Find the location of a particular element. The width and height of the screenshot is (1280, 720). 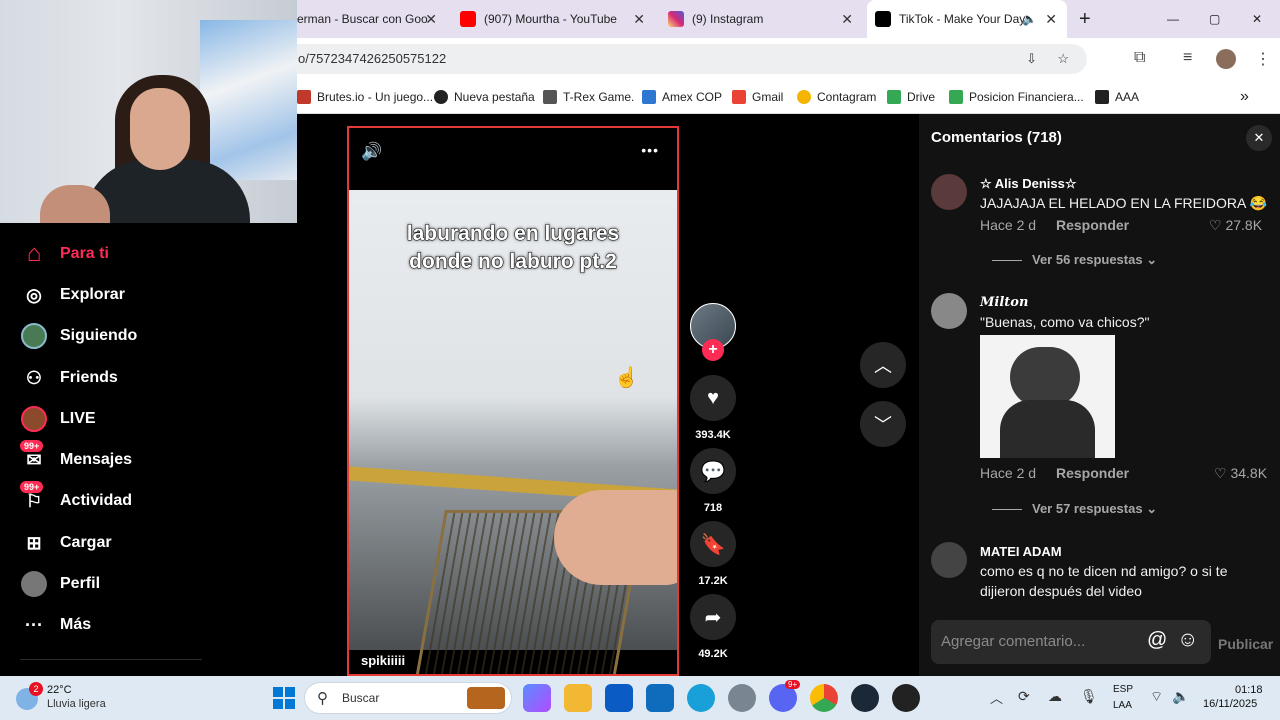

language-code: ESP is located at coordinates (1123, 689).